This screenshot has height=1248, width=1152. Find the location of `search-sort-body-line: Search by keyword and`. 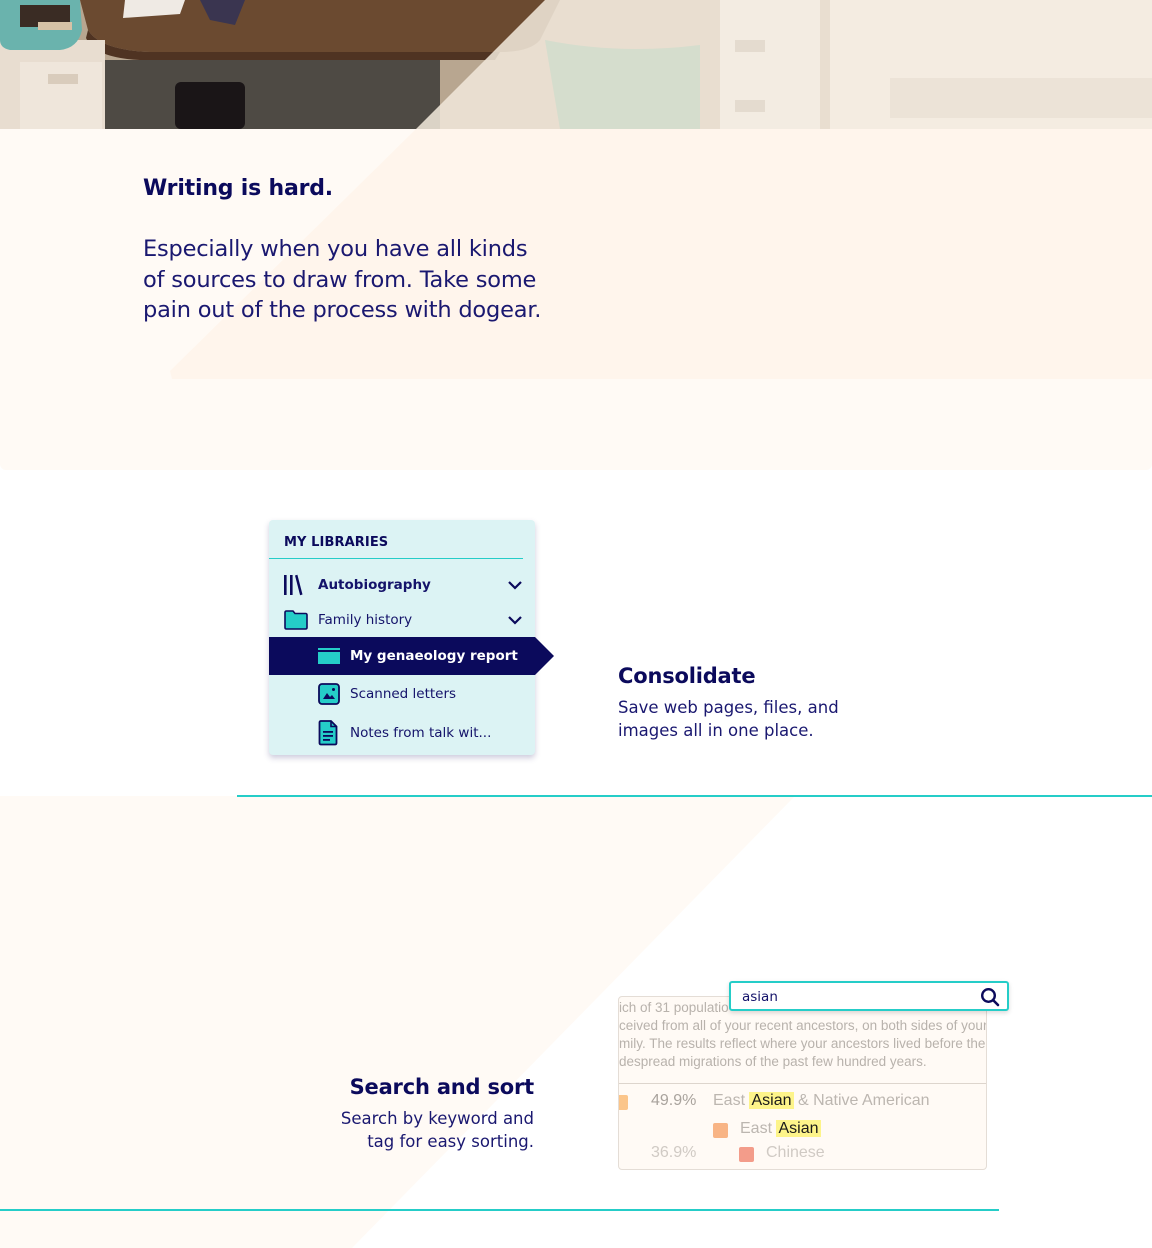

search-sort-body-line: Search by keyword and is located at coordinates (437, 1118).